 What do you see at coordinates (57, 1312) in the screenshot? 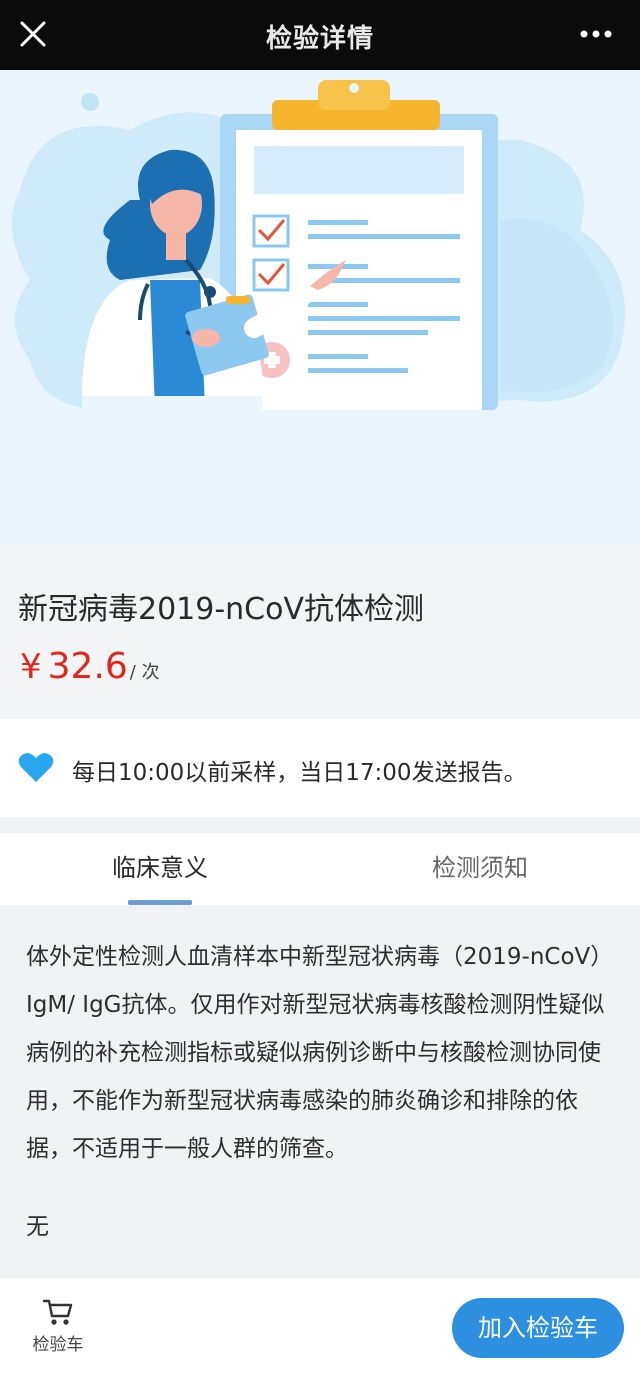
I see `cart-icon` at bounding box center [57, 1312].